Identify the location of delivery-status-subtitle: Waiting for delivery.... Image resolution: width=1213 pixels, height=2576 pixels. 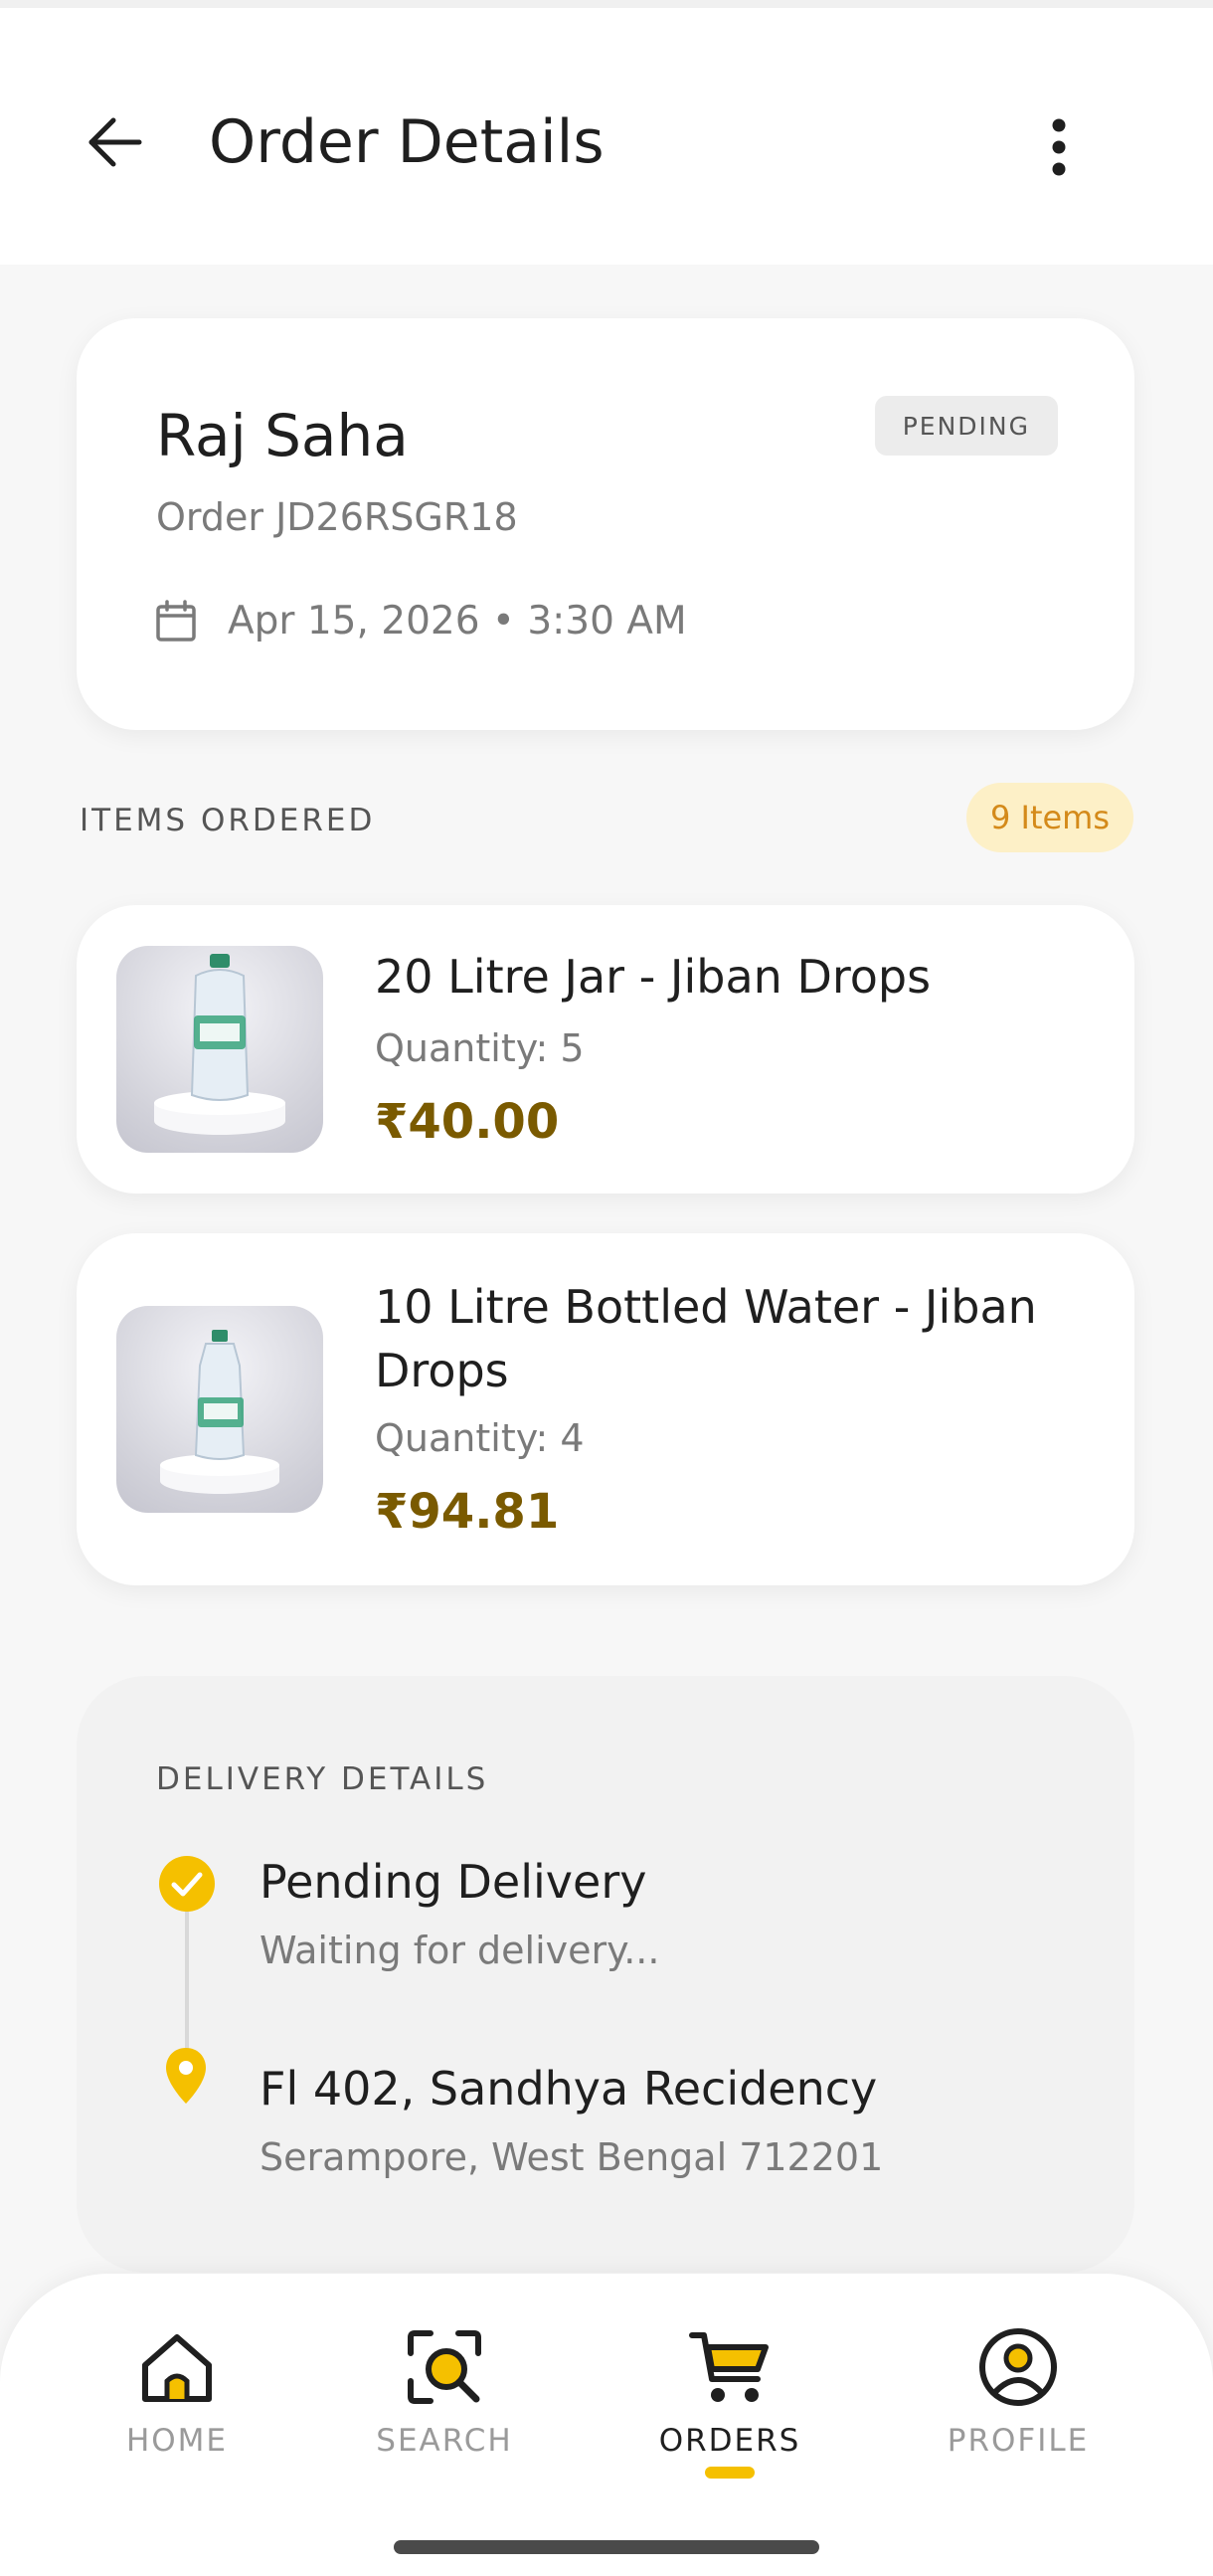
(460, 1950).